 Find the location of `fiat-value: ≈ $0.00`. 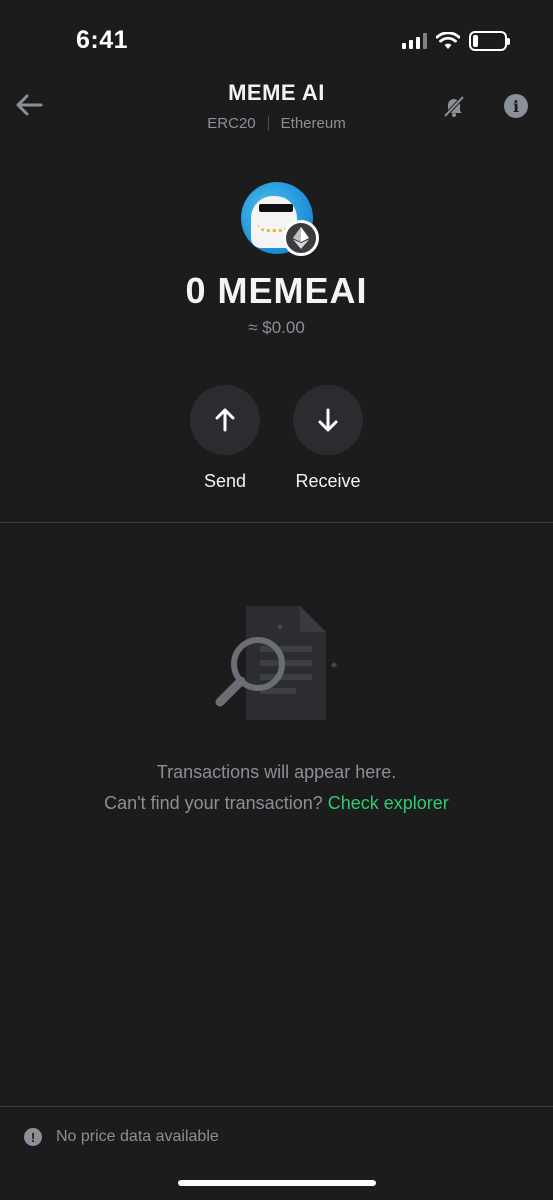

fiat-value: ≈ $0.00 is located at coordinates (276, 327).